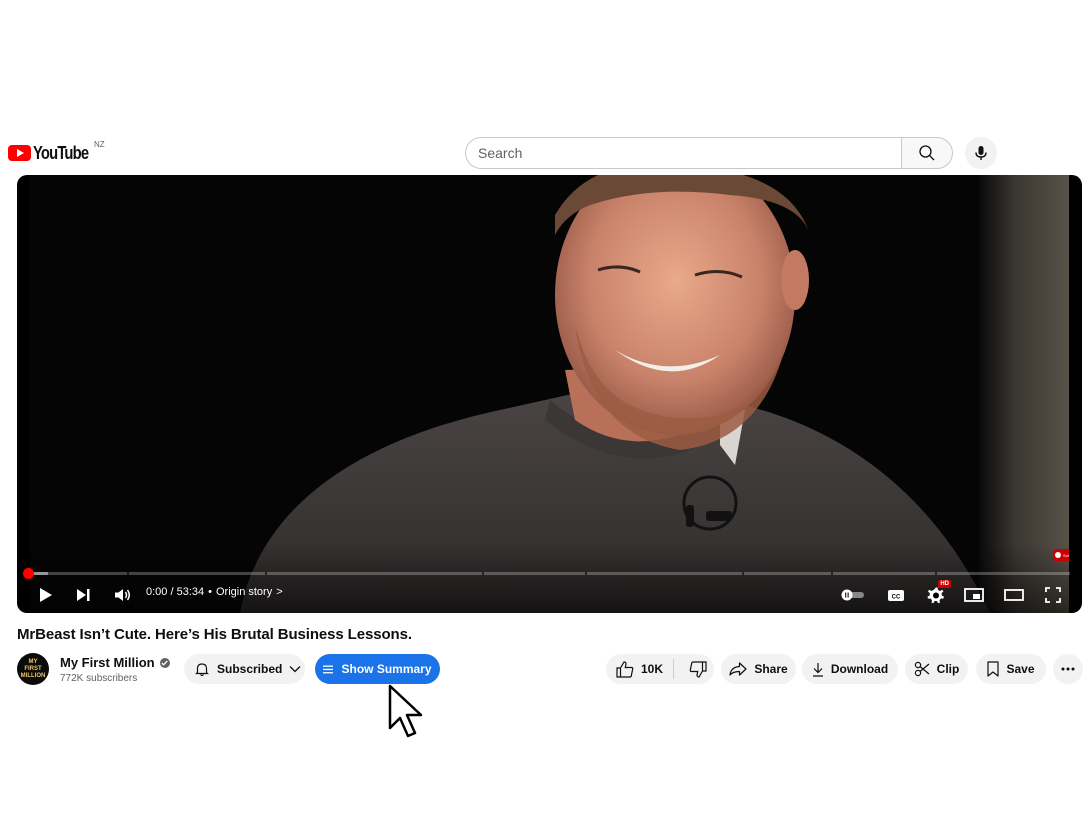 Image resolution: width=1088 pixels, height=816 pixels. I want to click on more-horizontal-icon, so click(1068, 669).